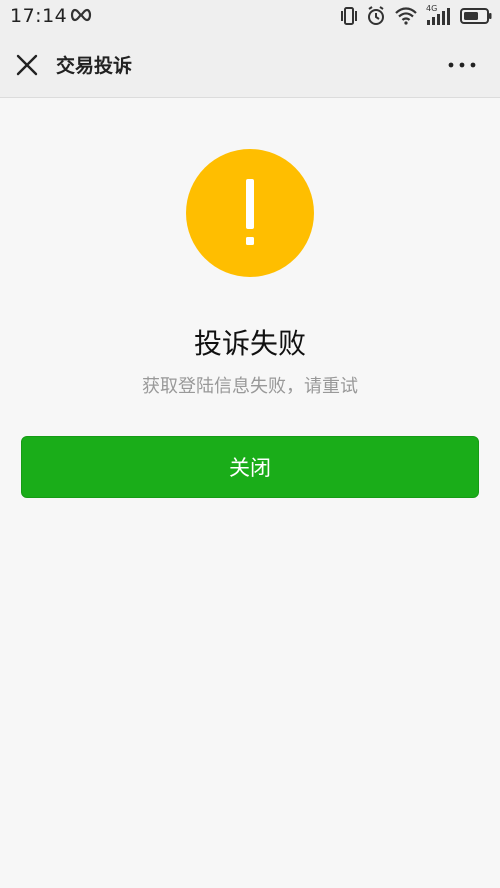  I want to click on close-button-label: 关闭, so click(250, 468).